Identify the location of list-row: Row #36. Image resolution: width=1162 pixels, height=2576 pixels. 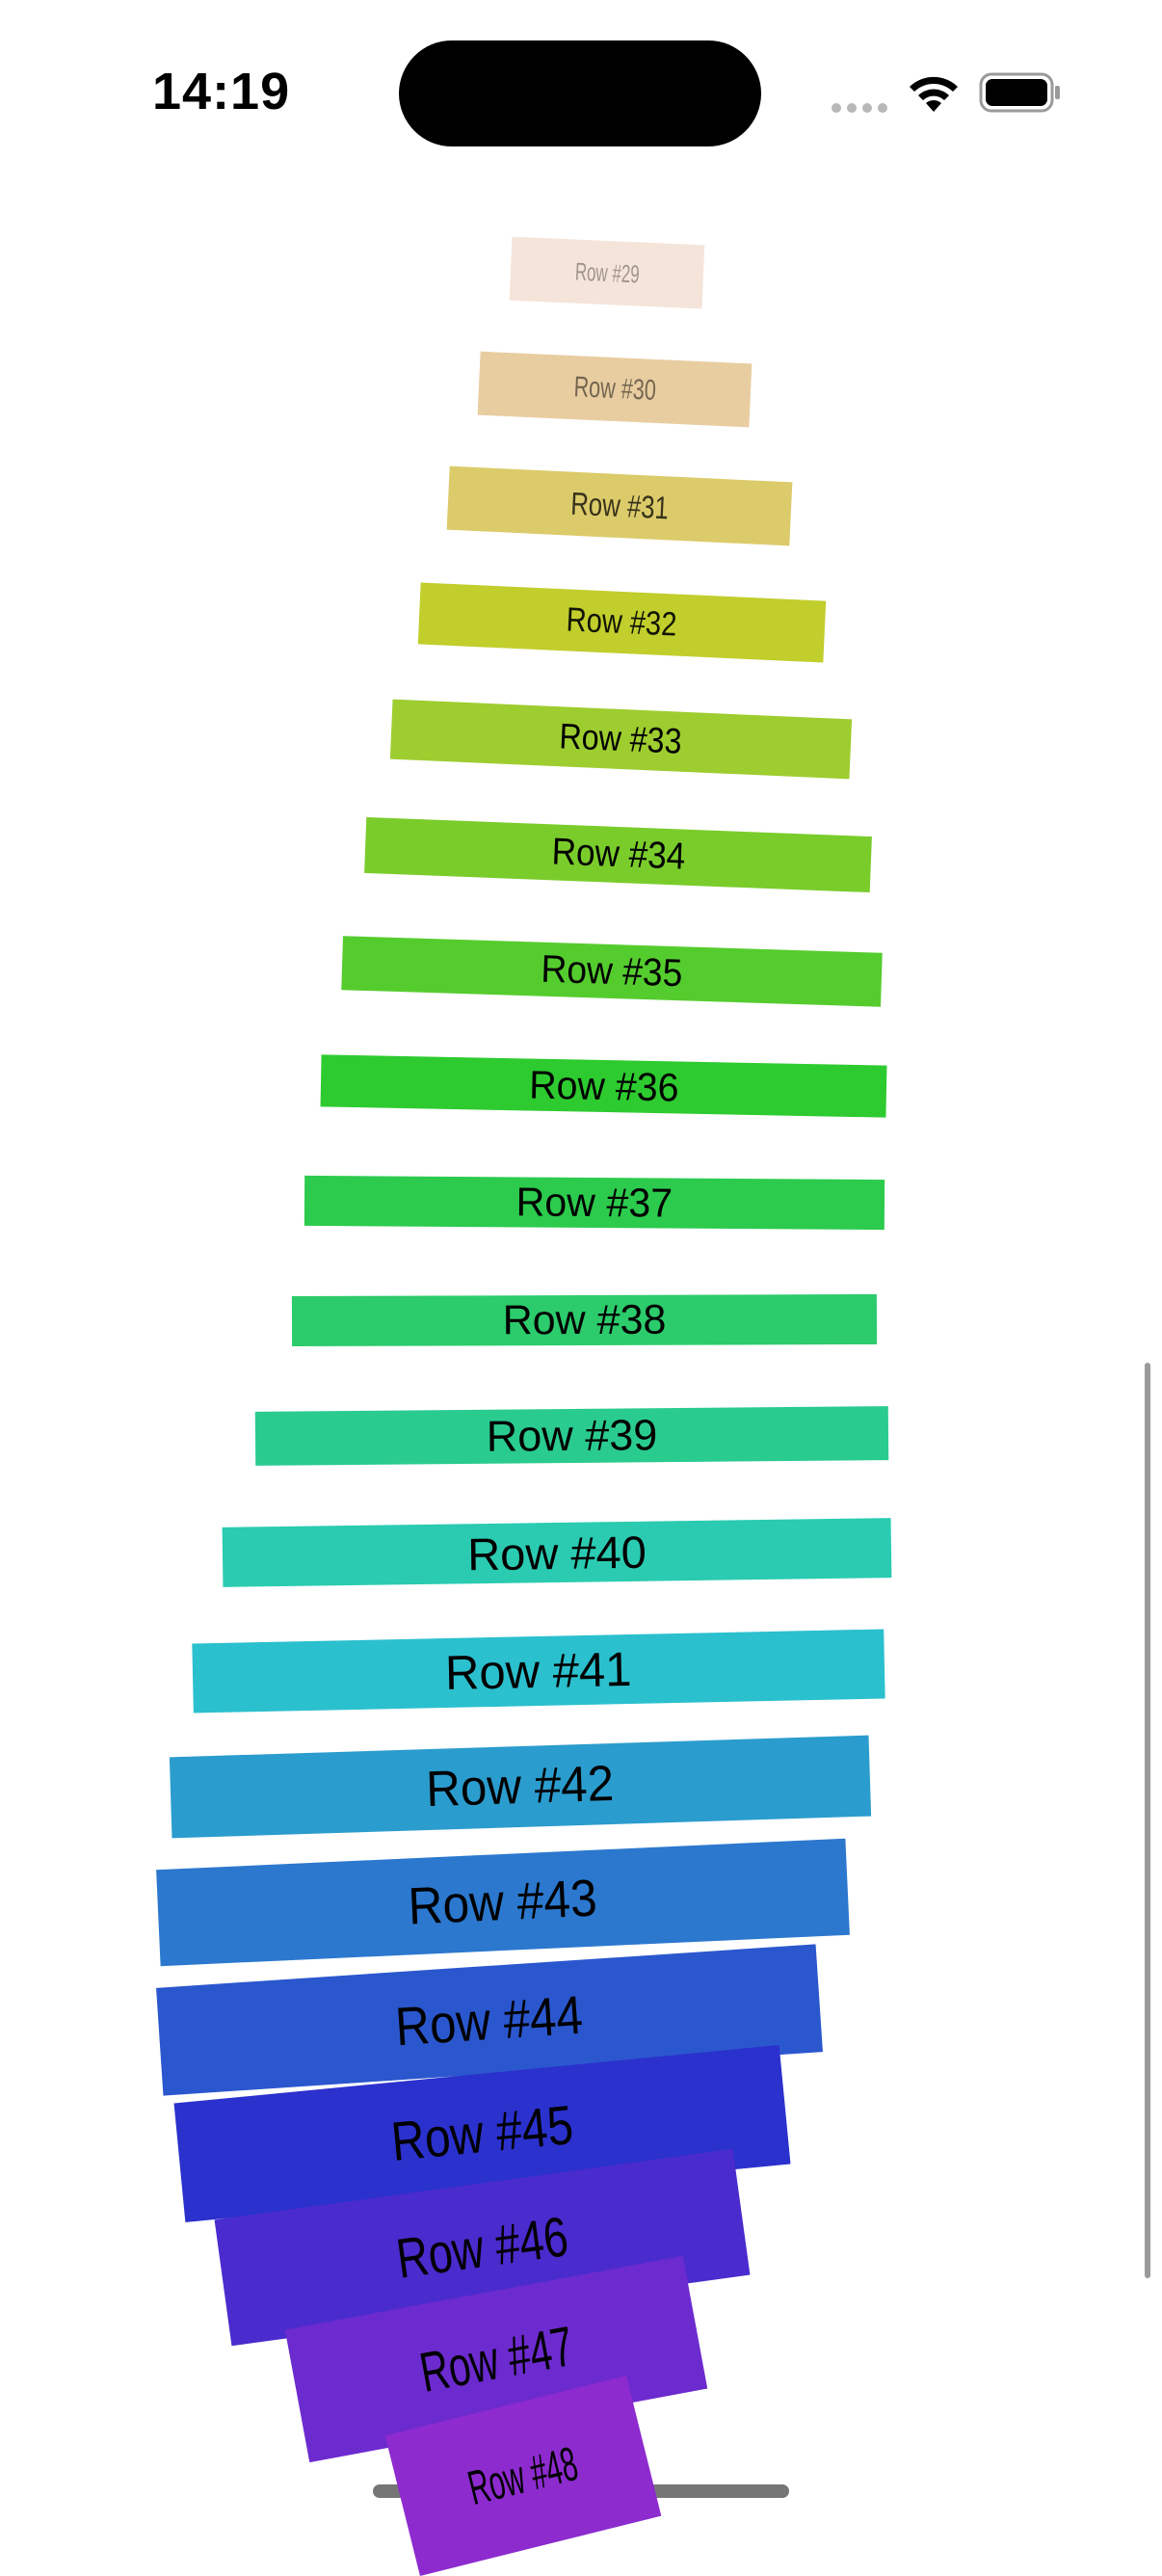
(604, 1086).